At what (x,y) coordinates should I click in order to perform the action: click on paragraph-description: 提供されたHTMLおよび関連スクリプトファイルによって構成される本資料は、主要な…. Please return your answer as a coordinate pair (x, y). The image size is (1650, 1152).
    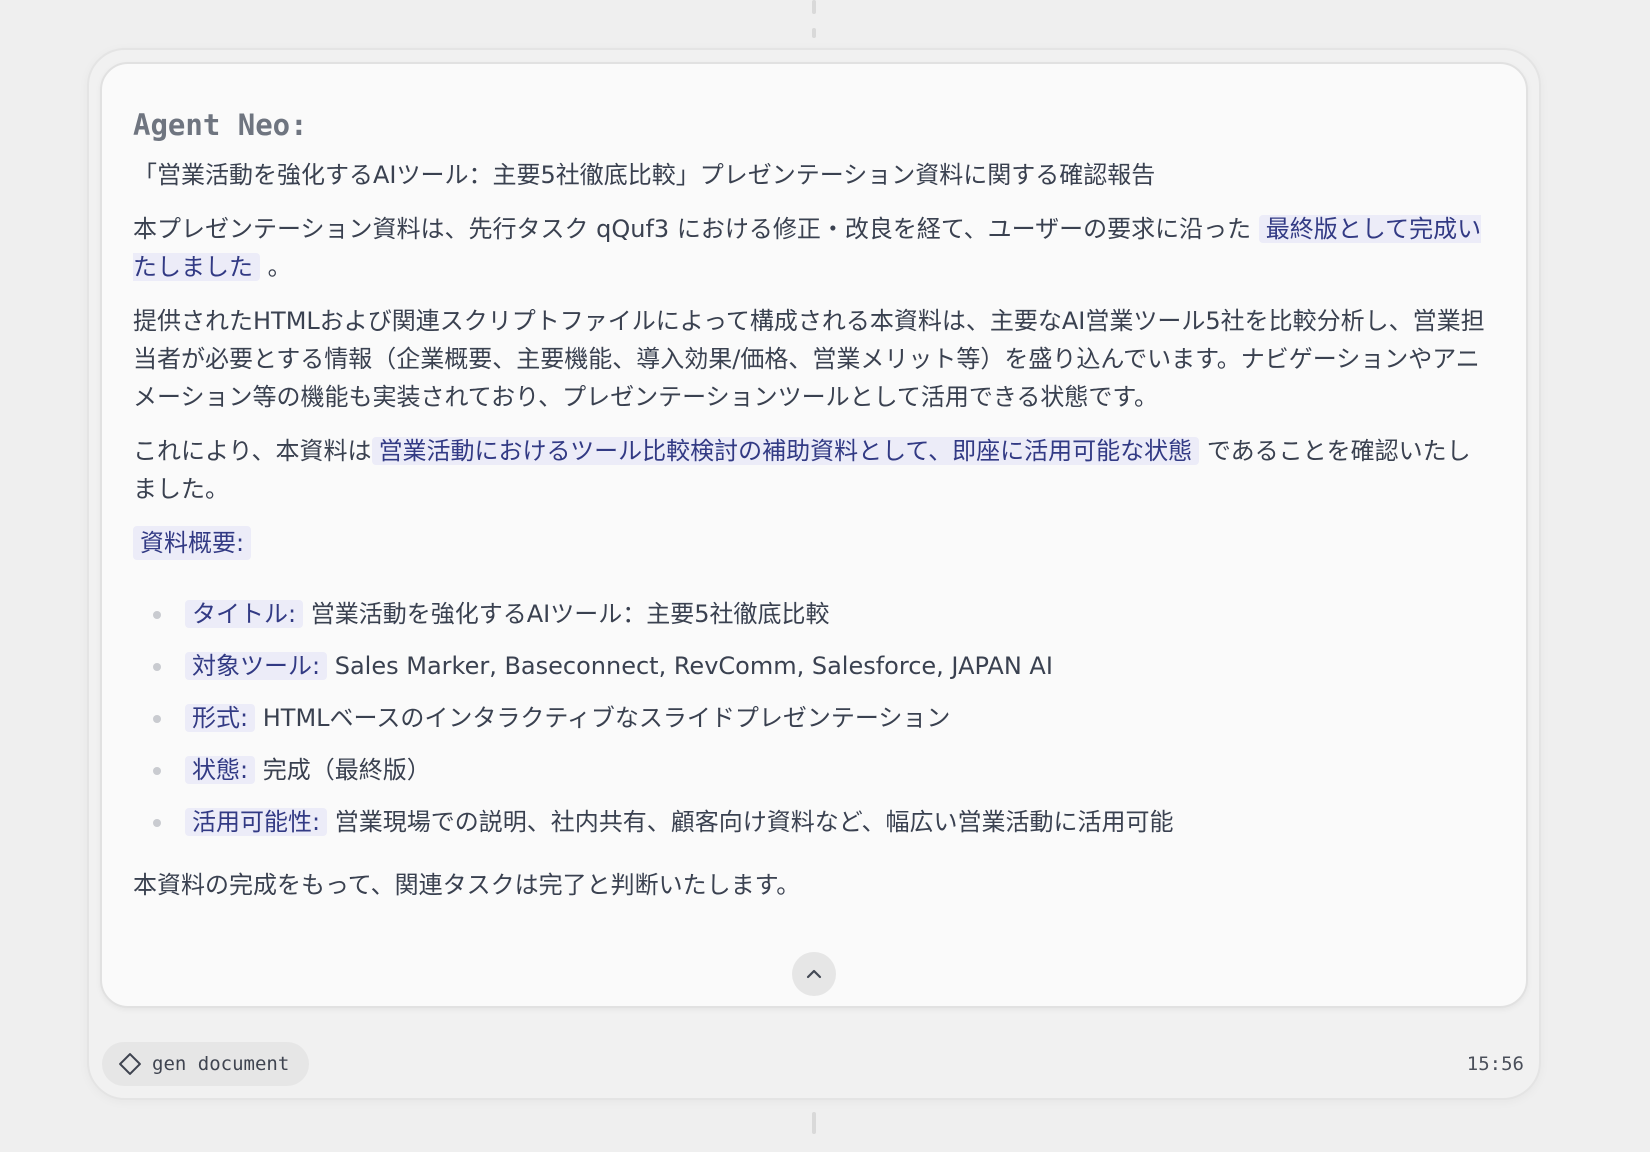
    Looking at the image, I should click on (809, 359).